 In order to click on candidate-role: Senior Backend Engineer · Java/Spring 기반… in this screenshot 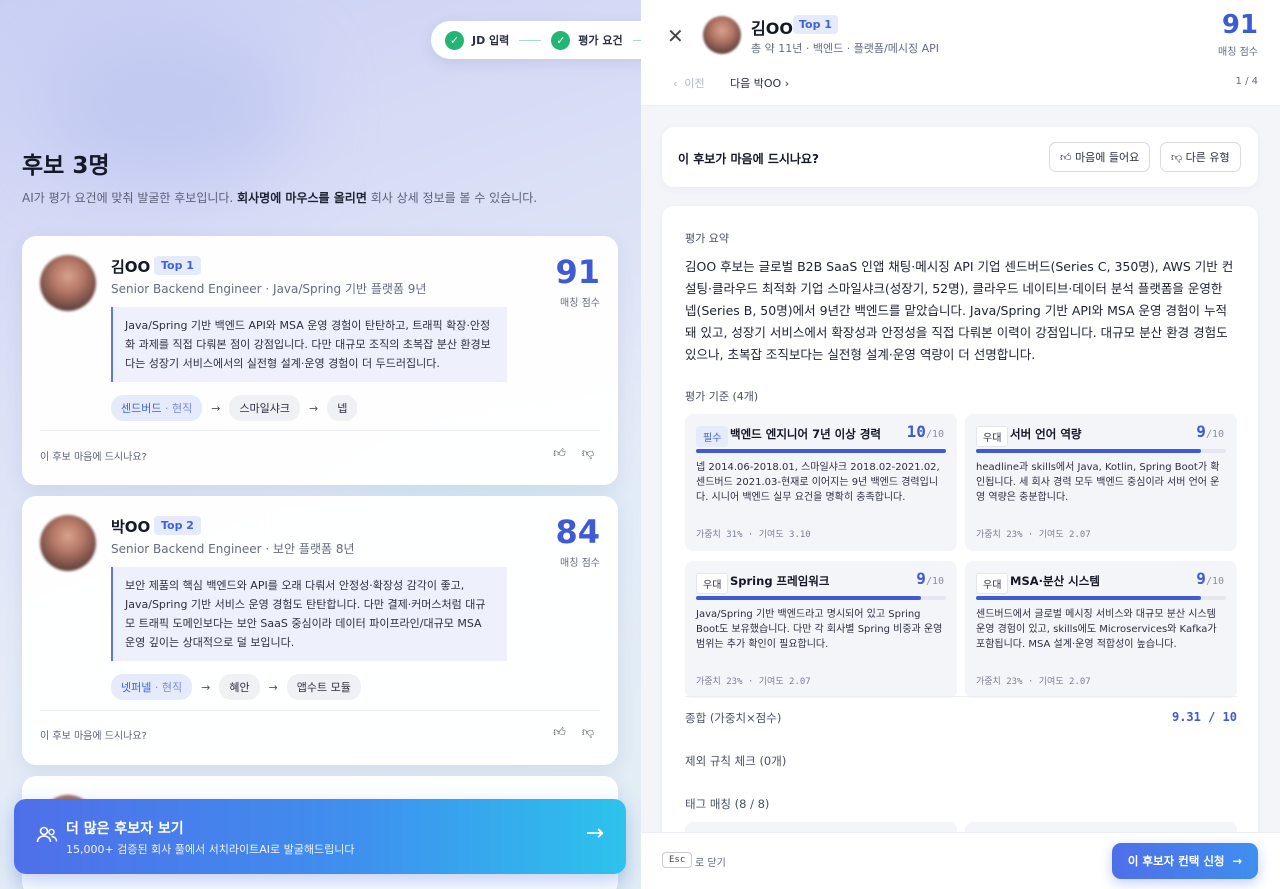, I will do `click(269, 289)`.